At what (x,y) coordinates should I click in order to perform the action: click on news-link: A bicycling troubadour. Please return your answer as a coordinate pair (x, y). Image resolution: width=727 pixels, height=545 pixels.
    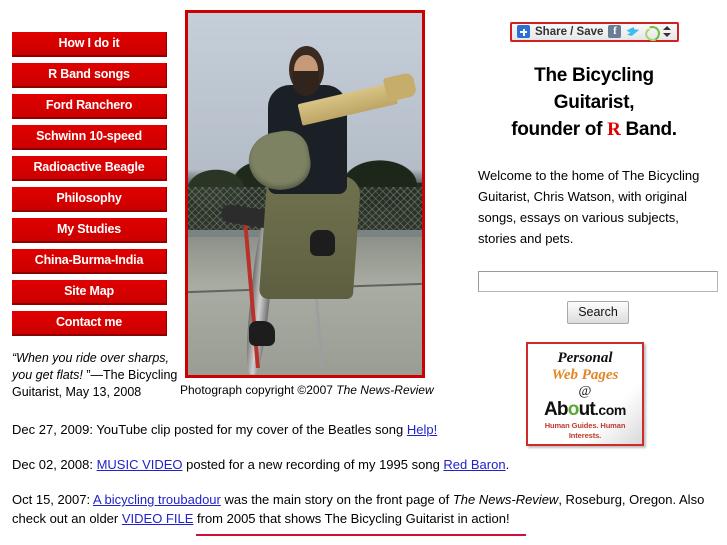
    Looking at the image, I should click on (157, 499).